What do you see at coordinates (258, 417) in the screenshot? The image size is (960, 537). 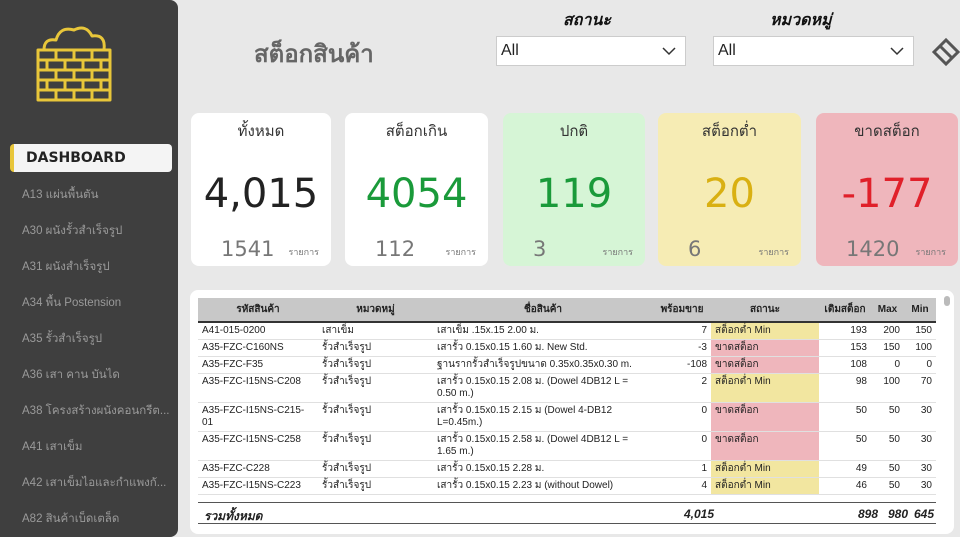 I see `cell-code: A35-FZC-I15NS-C215-01` at bounding box center [258, 417].